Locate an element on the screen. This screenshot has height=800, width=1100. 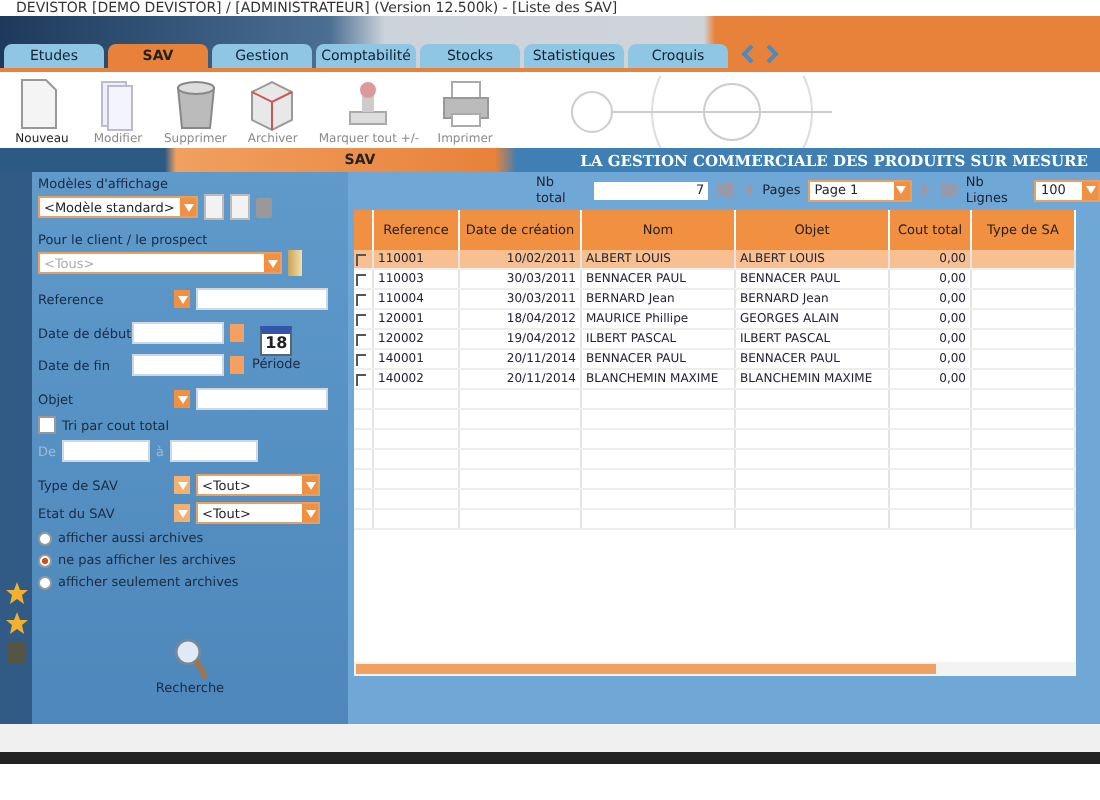
first-page-icon is located at coordinates (725, 190).